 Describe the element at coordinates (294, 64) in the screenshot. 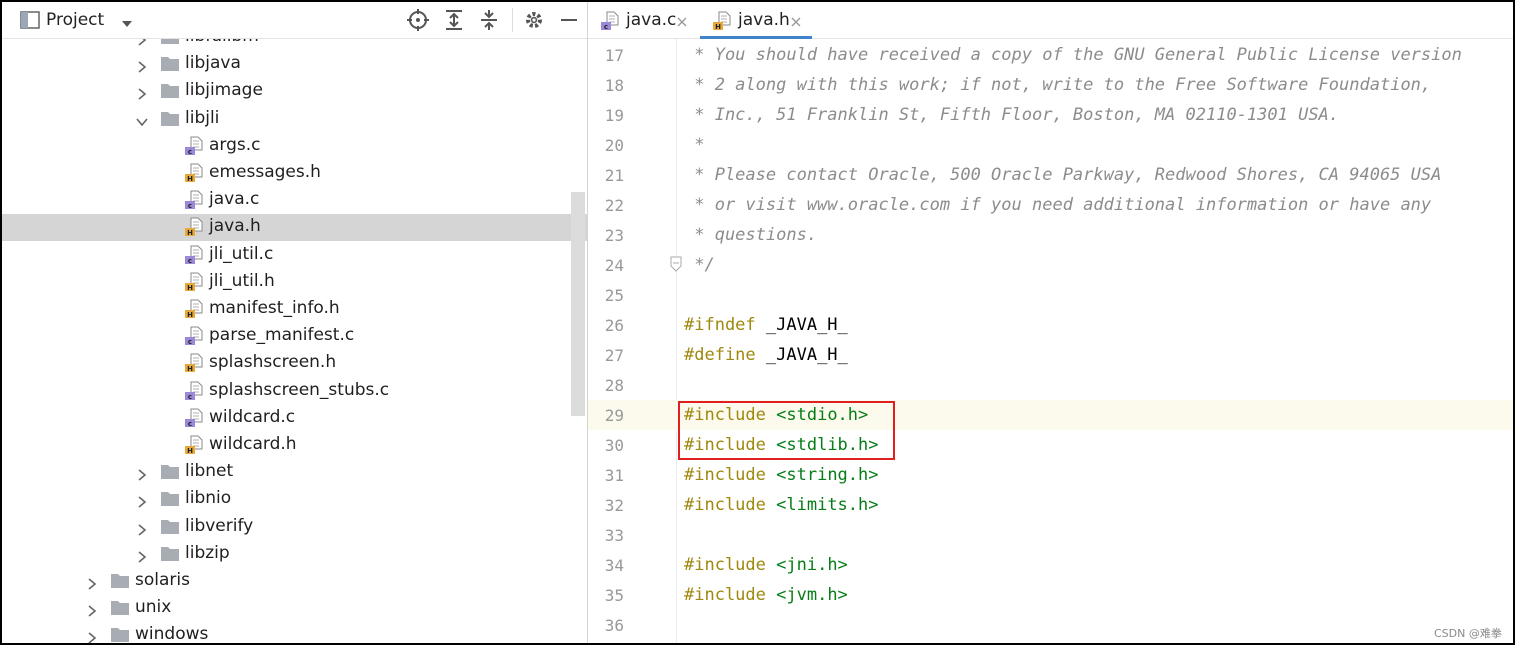

I see `tree-folder: libjava` at that location.